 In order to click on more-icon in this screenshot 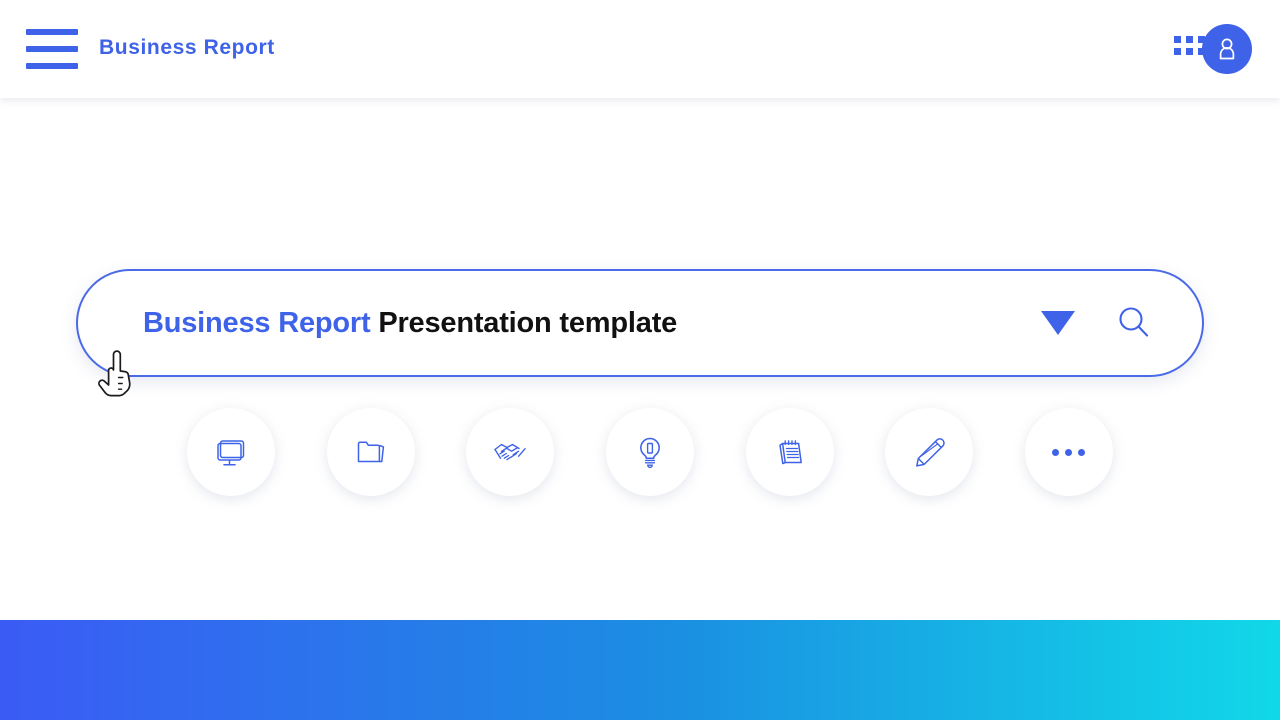, I will do `click(1069, 452)`.